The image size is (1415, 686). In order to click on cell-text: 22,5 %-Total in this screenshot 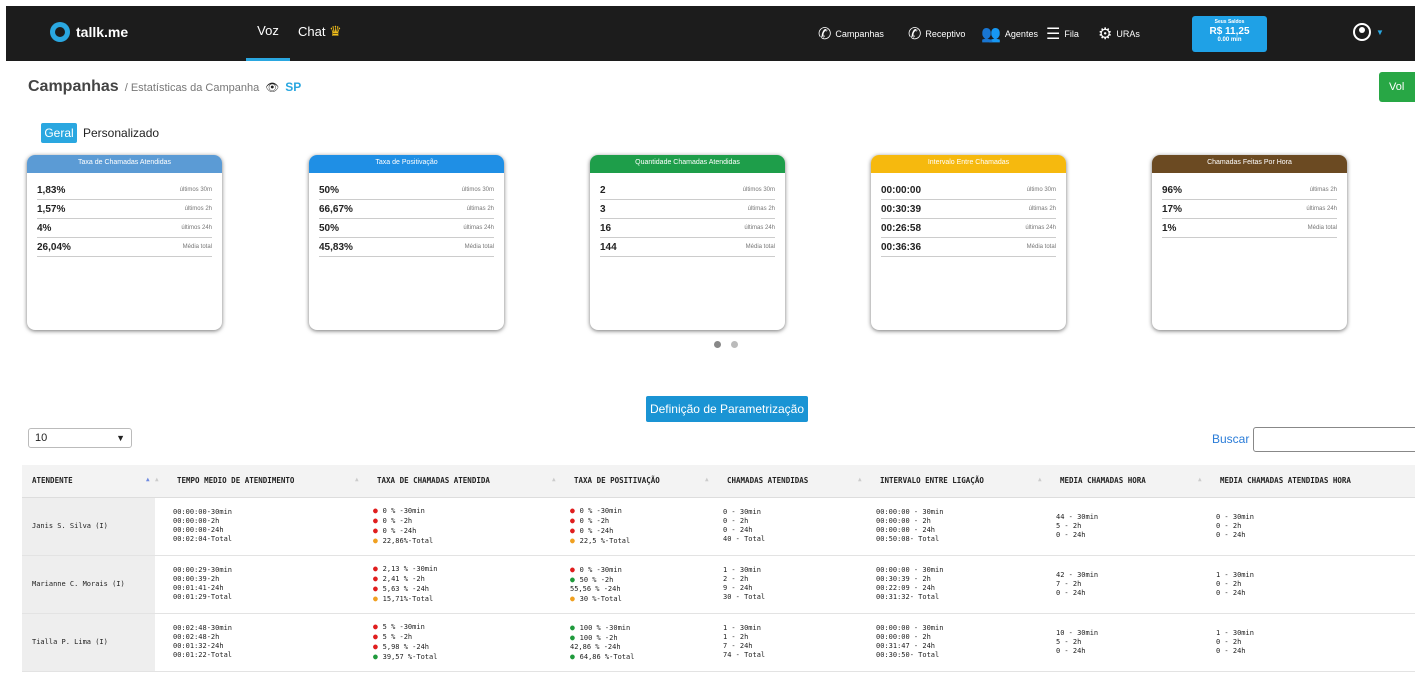, I will do `click(605, 541)`.